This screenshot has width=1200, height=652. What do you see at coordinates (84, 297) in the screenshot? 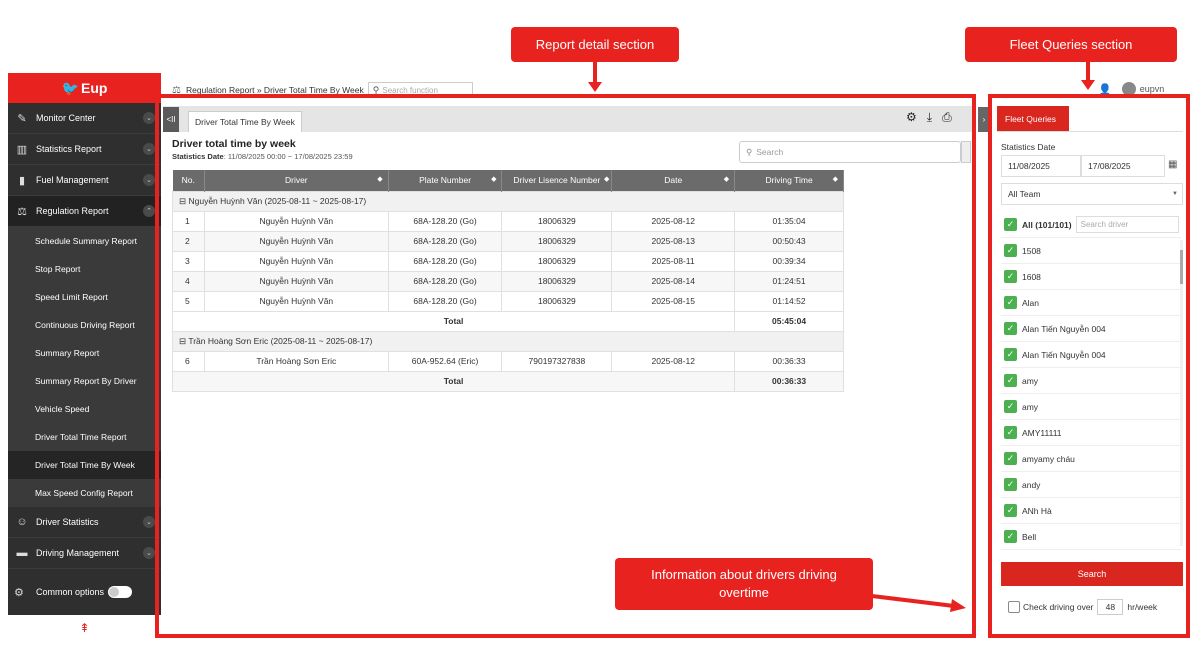
I see `sidebar-subitem: Speed Limit Report` at bounding box center [84, 297].